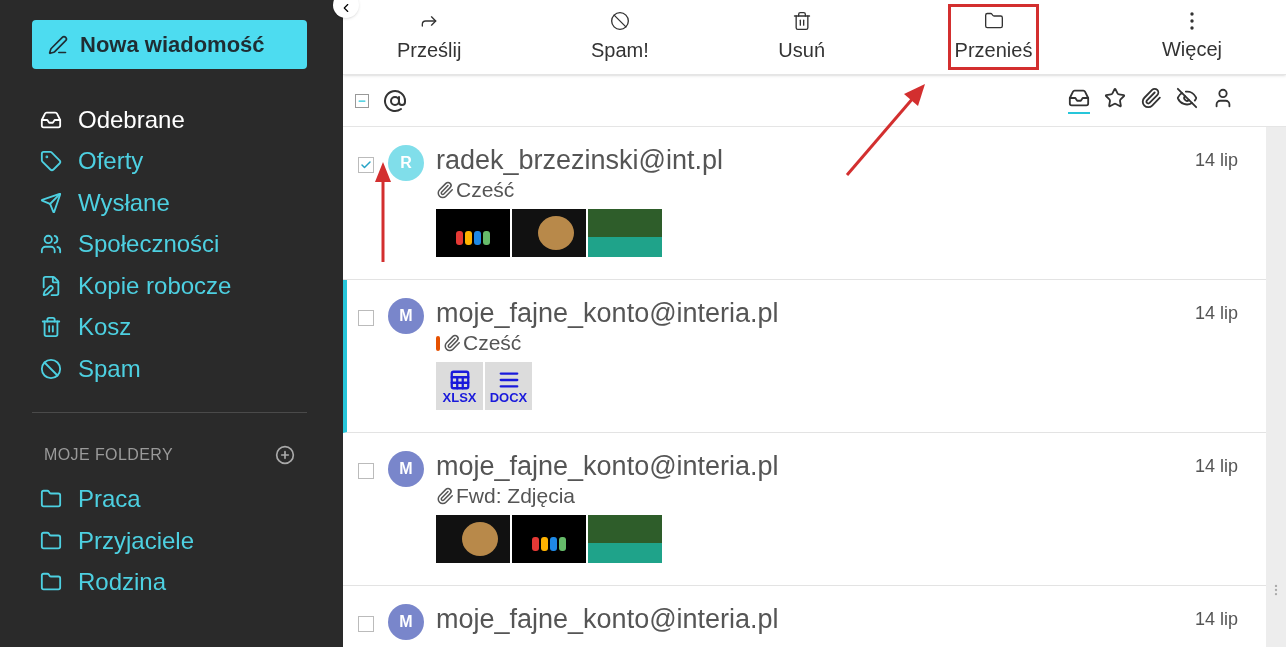  Describe the element at coordinates (169, 541) in the screenshot. I see `folder-item: Przyjaciele` at that location.